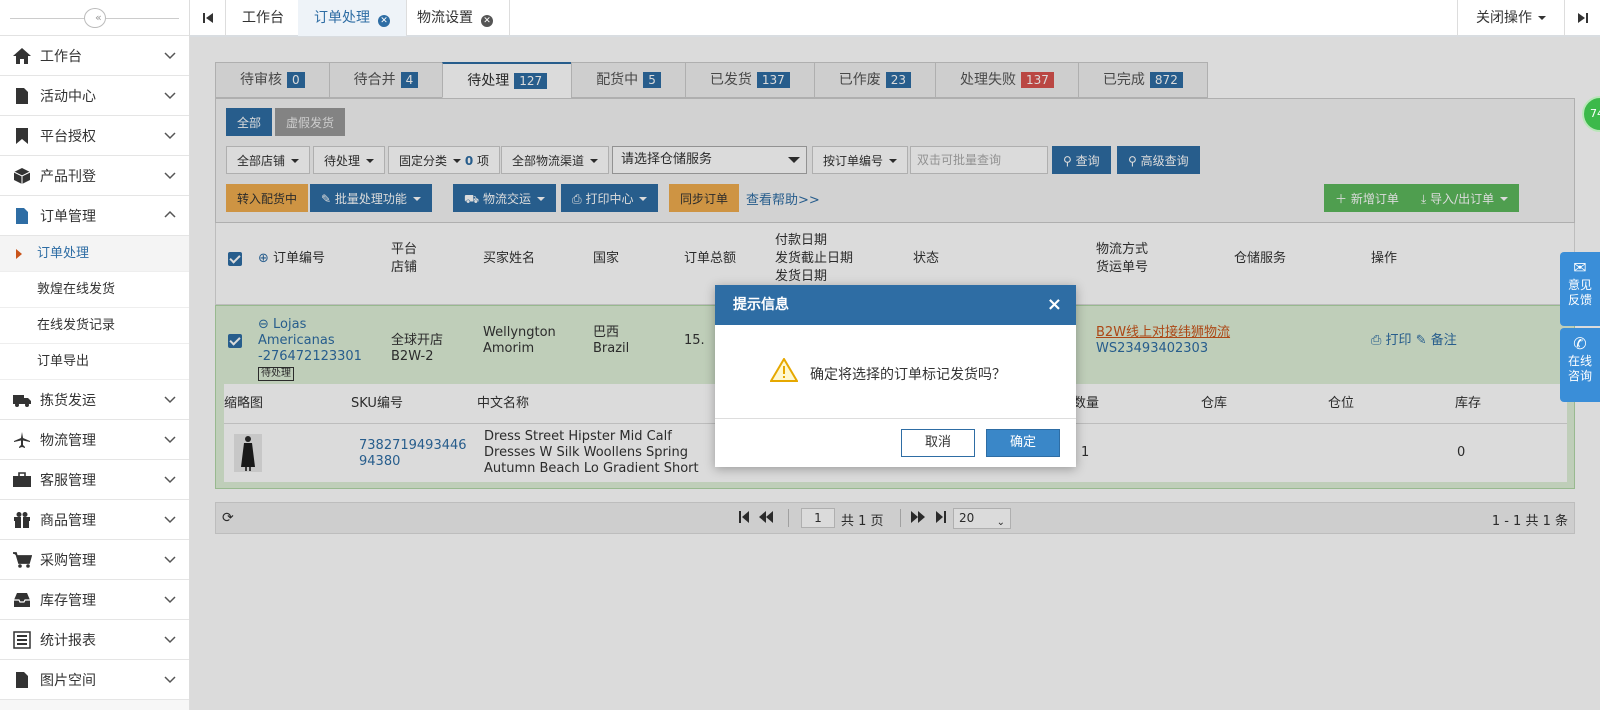 The height and width of the screenshot is (710, 1600). I want to click on gift-icon, so click(22, 520).